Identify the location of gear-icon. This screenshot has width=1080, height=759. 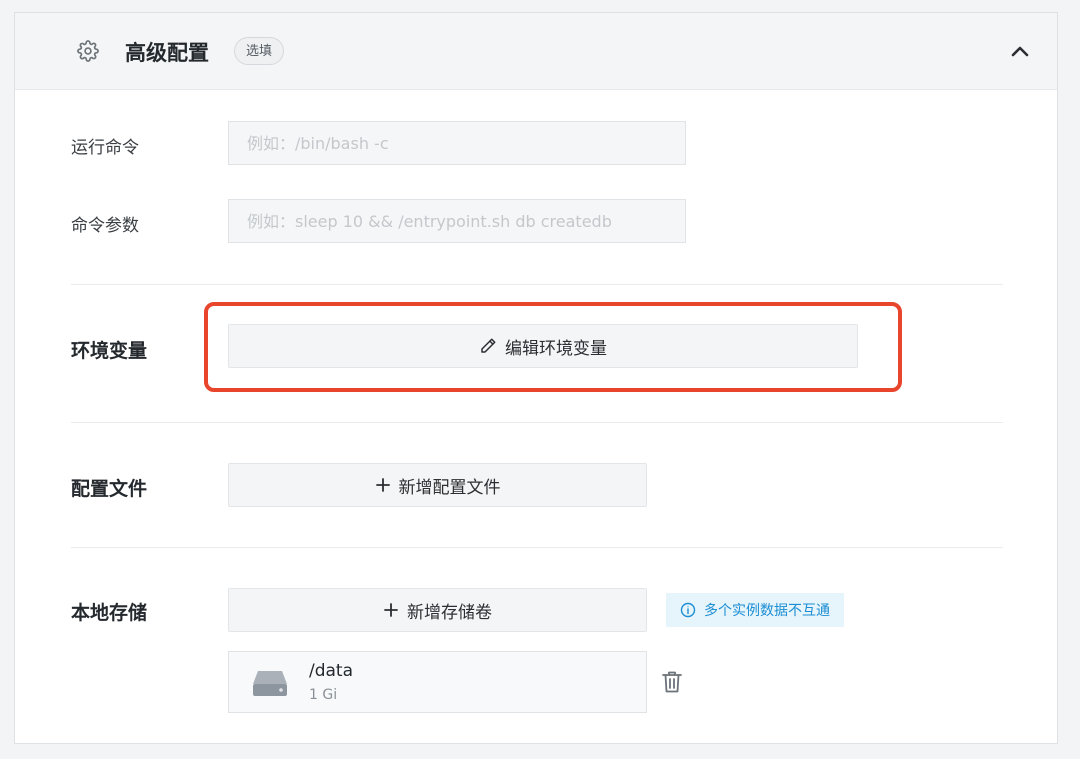
(88, 51).